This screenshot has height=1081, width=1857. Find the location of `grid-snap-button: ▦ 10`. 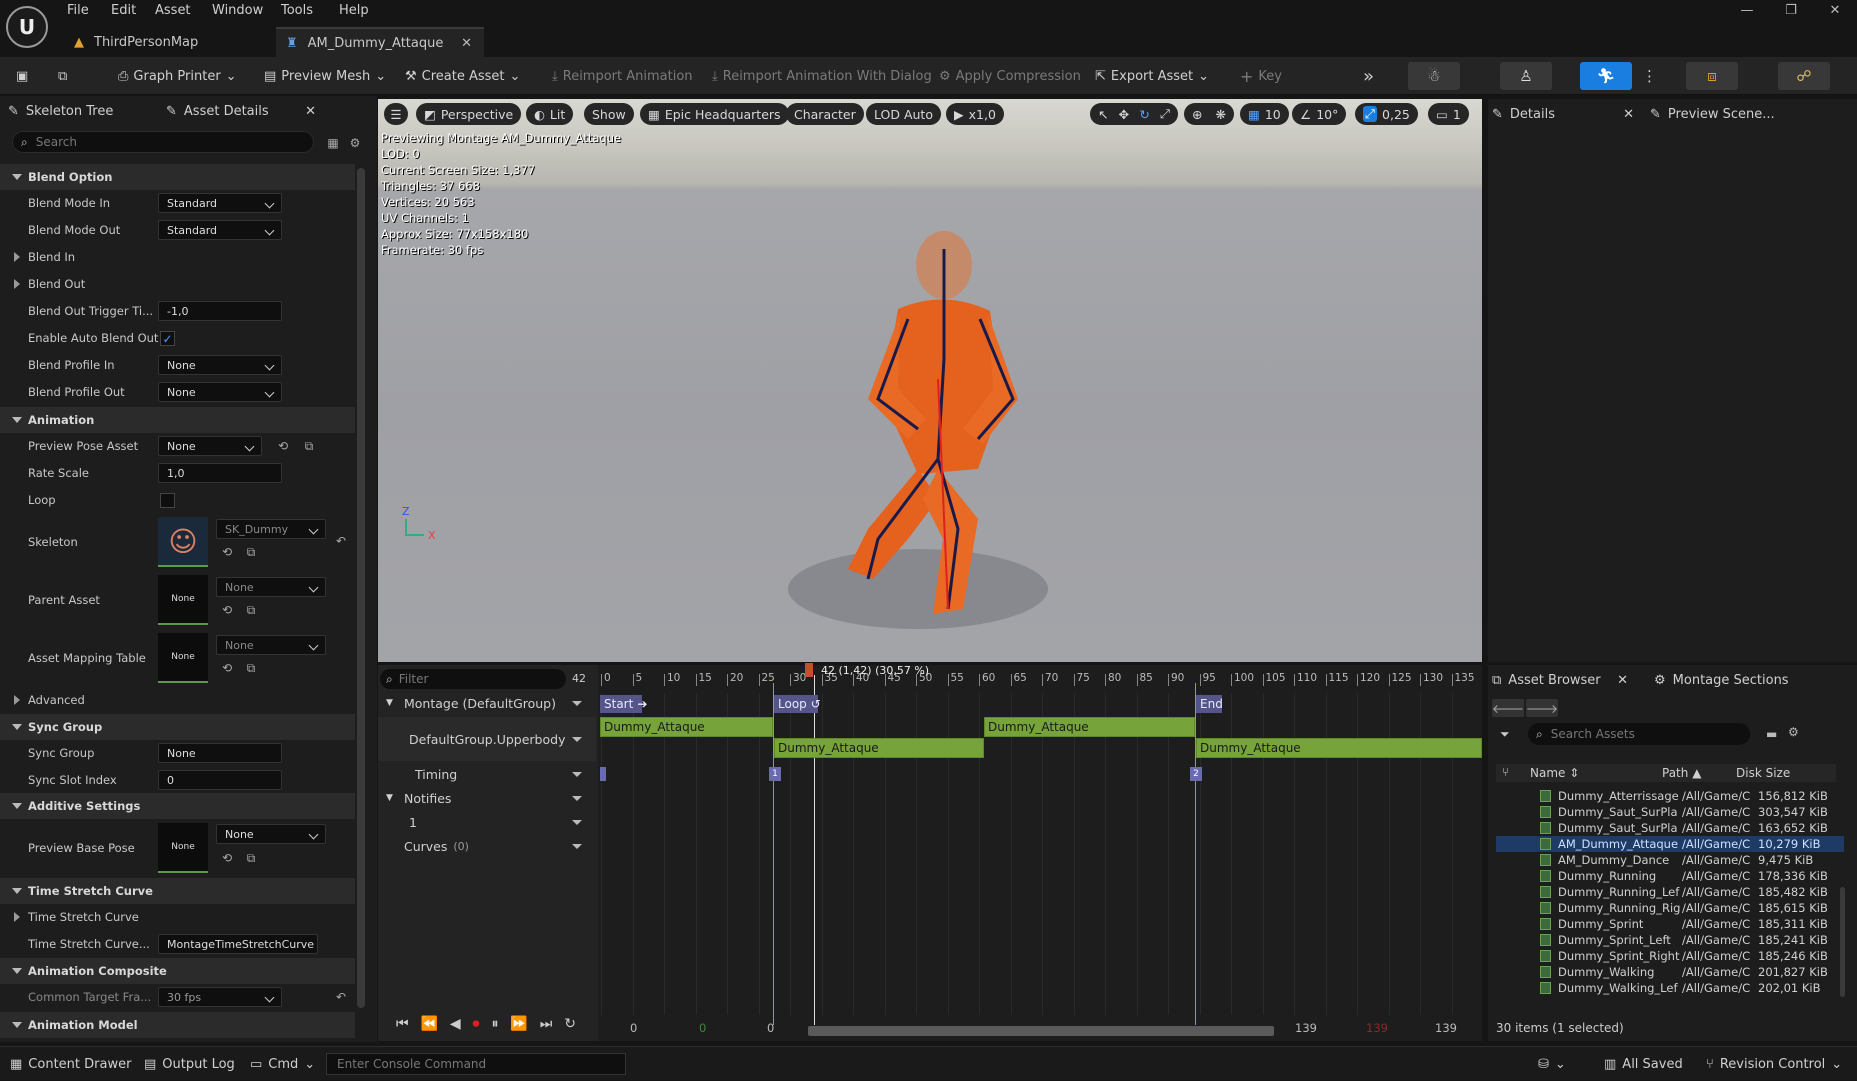

grid-snap-button: ▦ 10 is located at coordinates (1264, 114).